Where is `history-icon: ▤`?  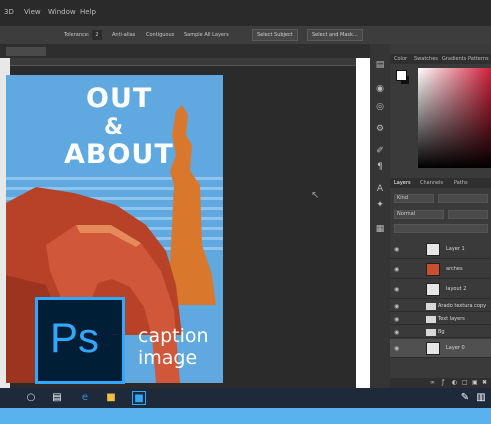 history-icon: ▤ is located at coordinates (380, 65).